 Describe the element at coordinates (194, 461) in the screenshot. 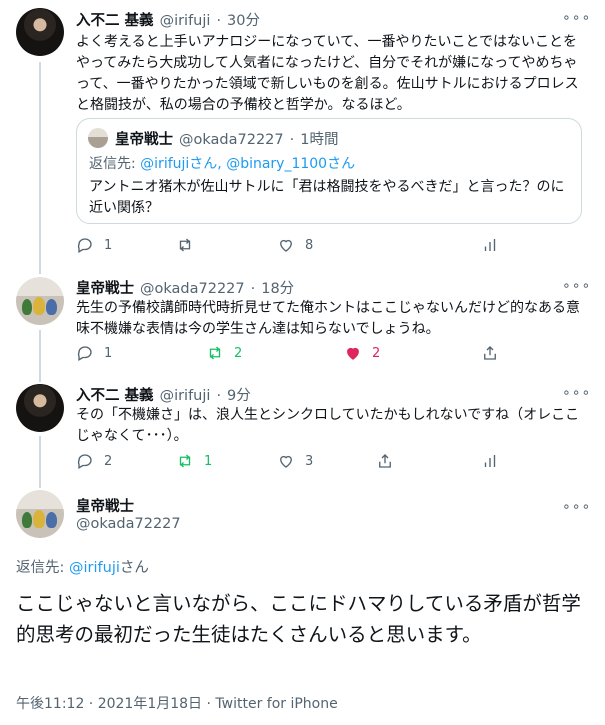

I see `retweet-button: 1` at that location.